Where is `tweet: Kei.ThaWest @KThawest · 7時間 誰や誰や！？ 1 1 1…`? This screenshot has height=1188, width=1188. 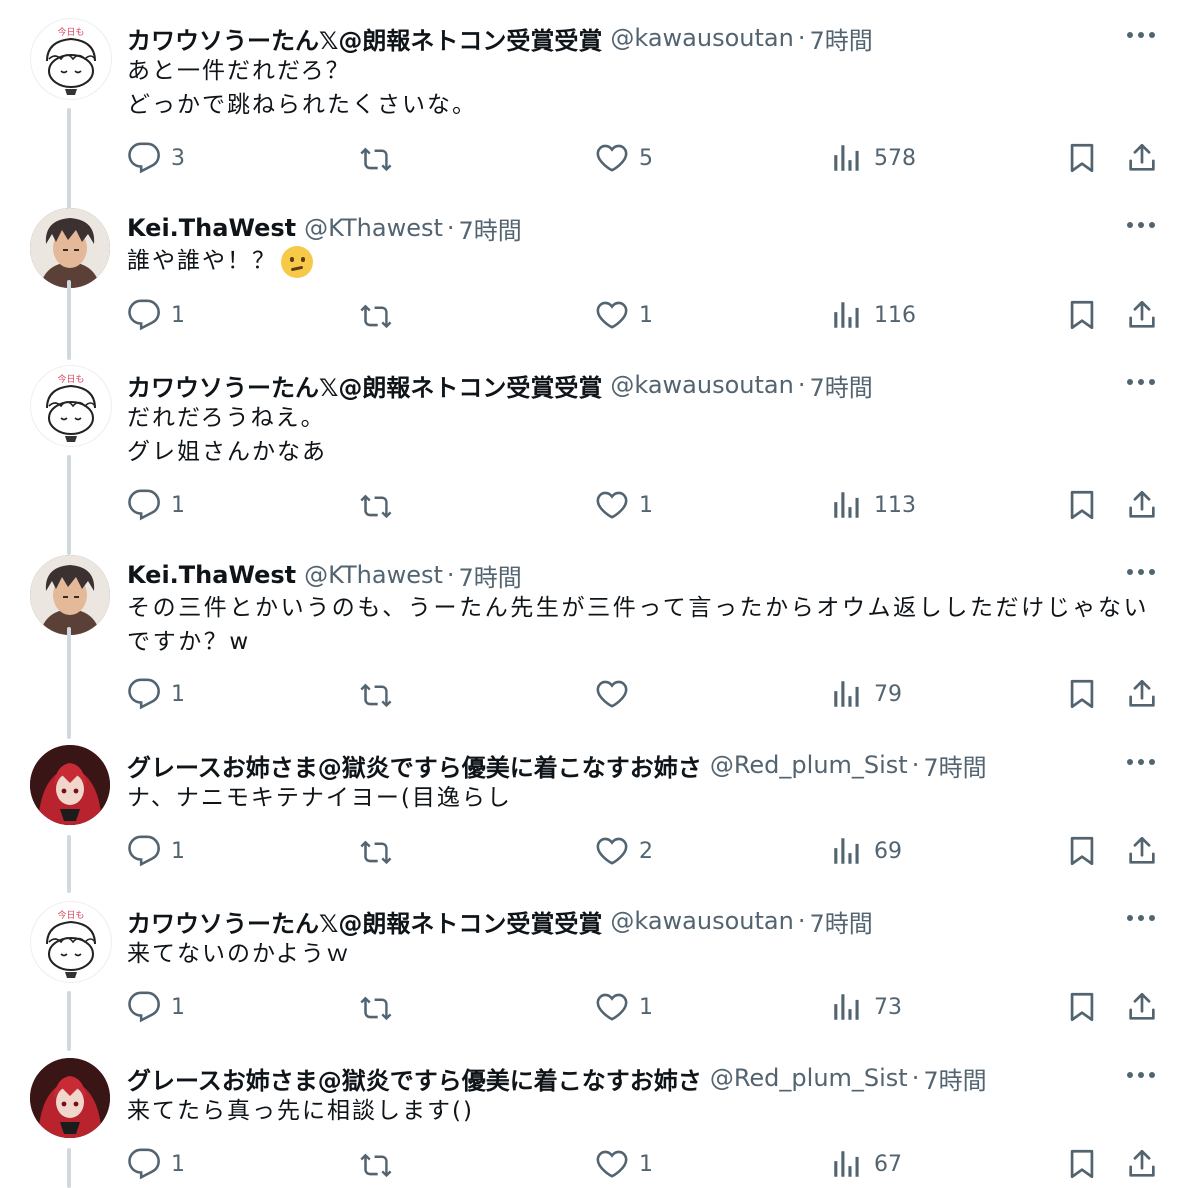 tweet: Kei.ThaWest @KThawest · 7時間 誰や誰や！？ 1 1 1… is located at coordinates (594, 288).